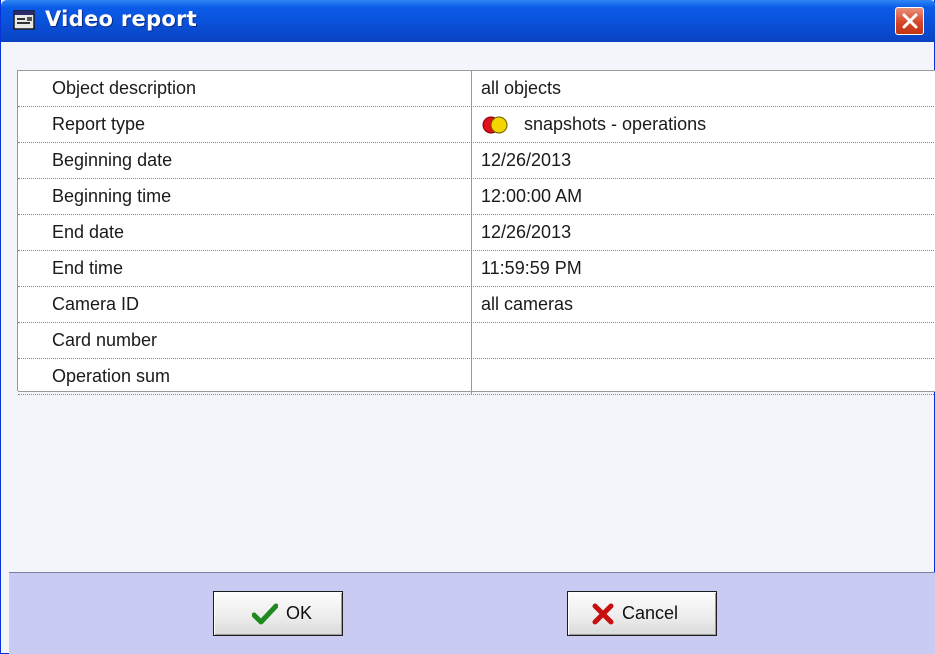 Image resolution: width=935 pixels, height=654 pixels. Describe the element at coordinates (703, 304) in the screenshot. I see `property-value: all cameras` at that location.